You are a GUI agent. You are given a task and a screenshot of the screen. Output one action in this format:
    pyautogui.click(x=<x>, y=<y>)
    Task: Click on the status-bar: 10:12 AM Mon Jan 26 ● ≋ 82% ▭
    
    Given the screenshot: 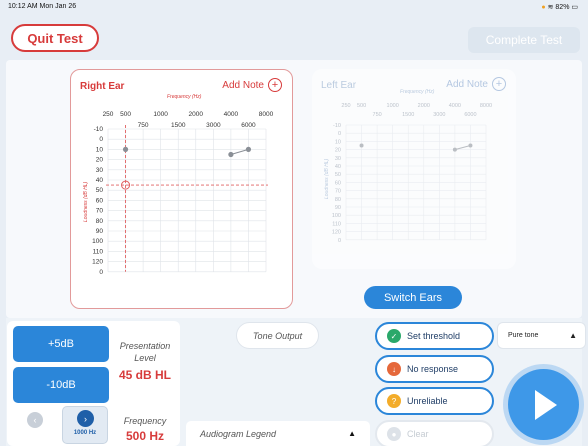 What is the action you would take?
    pyautogui.click(x=294, y=9)
    